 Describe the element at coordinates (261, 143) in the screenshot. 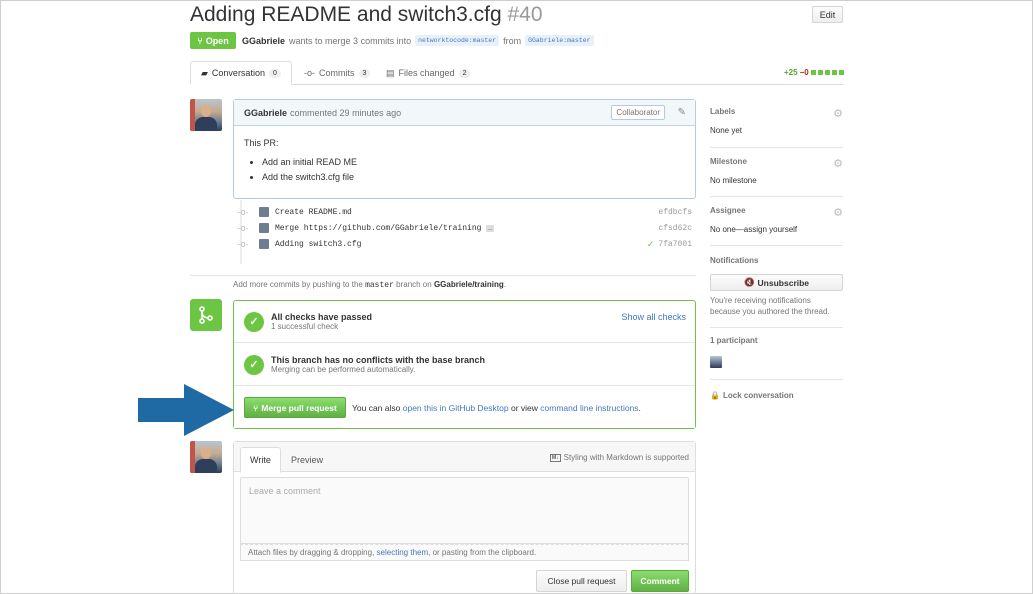

I see `comment-intro: This PR:` at that location.